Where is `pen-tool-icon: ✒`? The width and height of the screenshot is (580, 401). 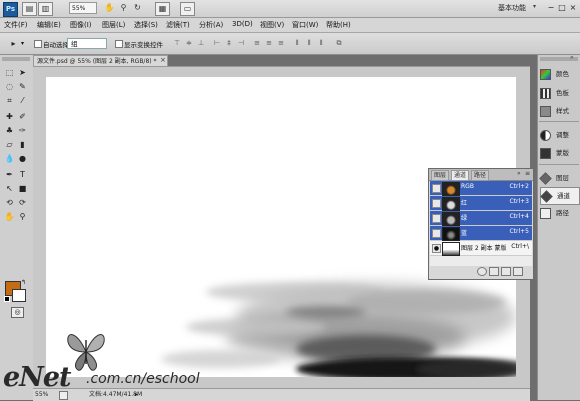
pen-tool-icon: ✒ is located at coordinates (9, 174).